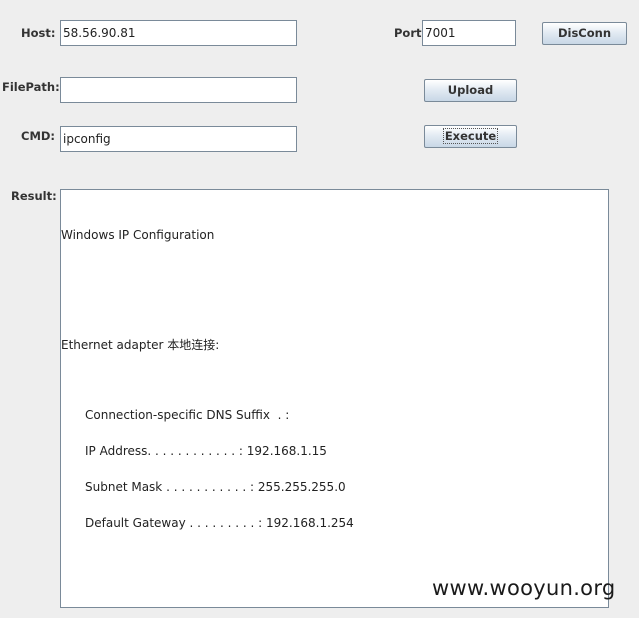  I want to click on cmd-input: ipconfig, so click(178, 139).